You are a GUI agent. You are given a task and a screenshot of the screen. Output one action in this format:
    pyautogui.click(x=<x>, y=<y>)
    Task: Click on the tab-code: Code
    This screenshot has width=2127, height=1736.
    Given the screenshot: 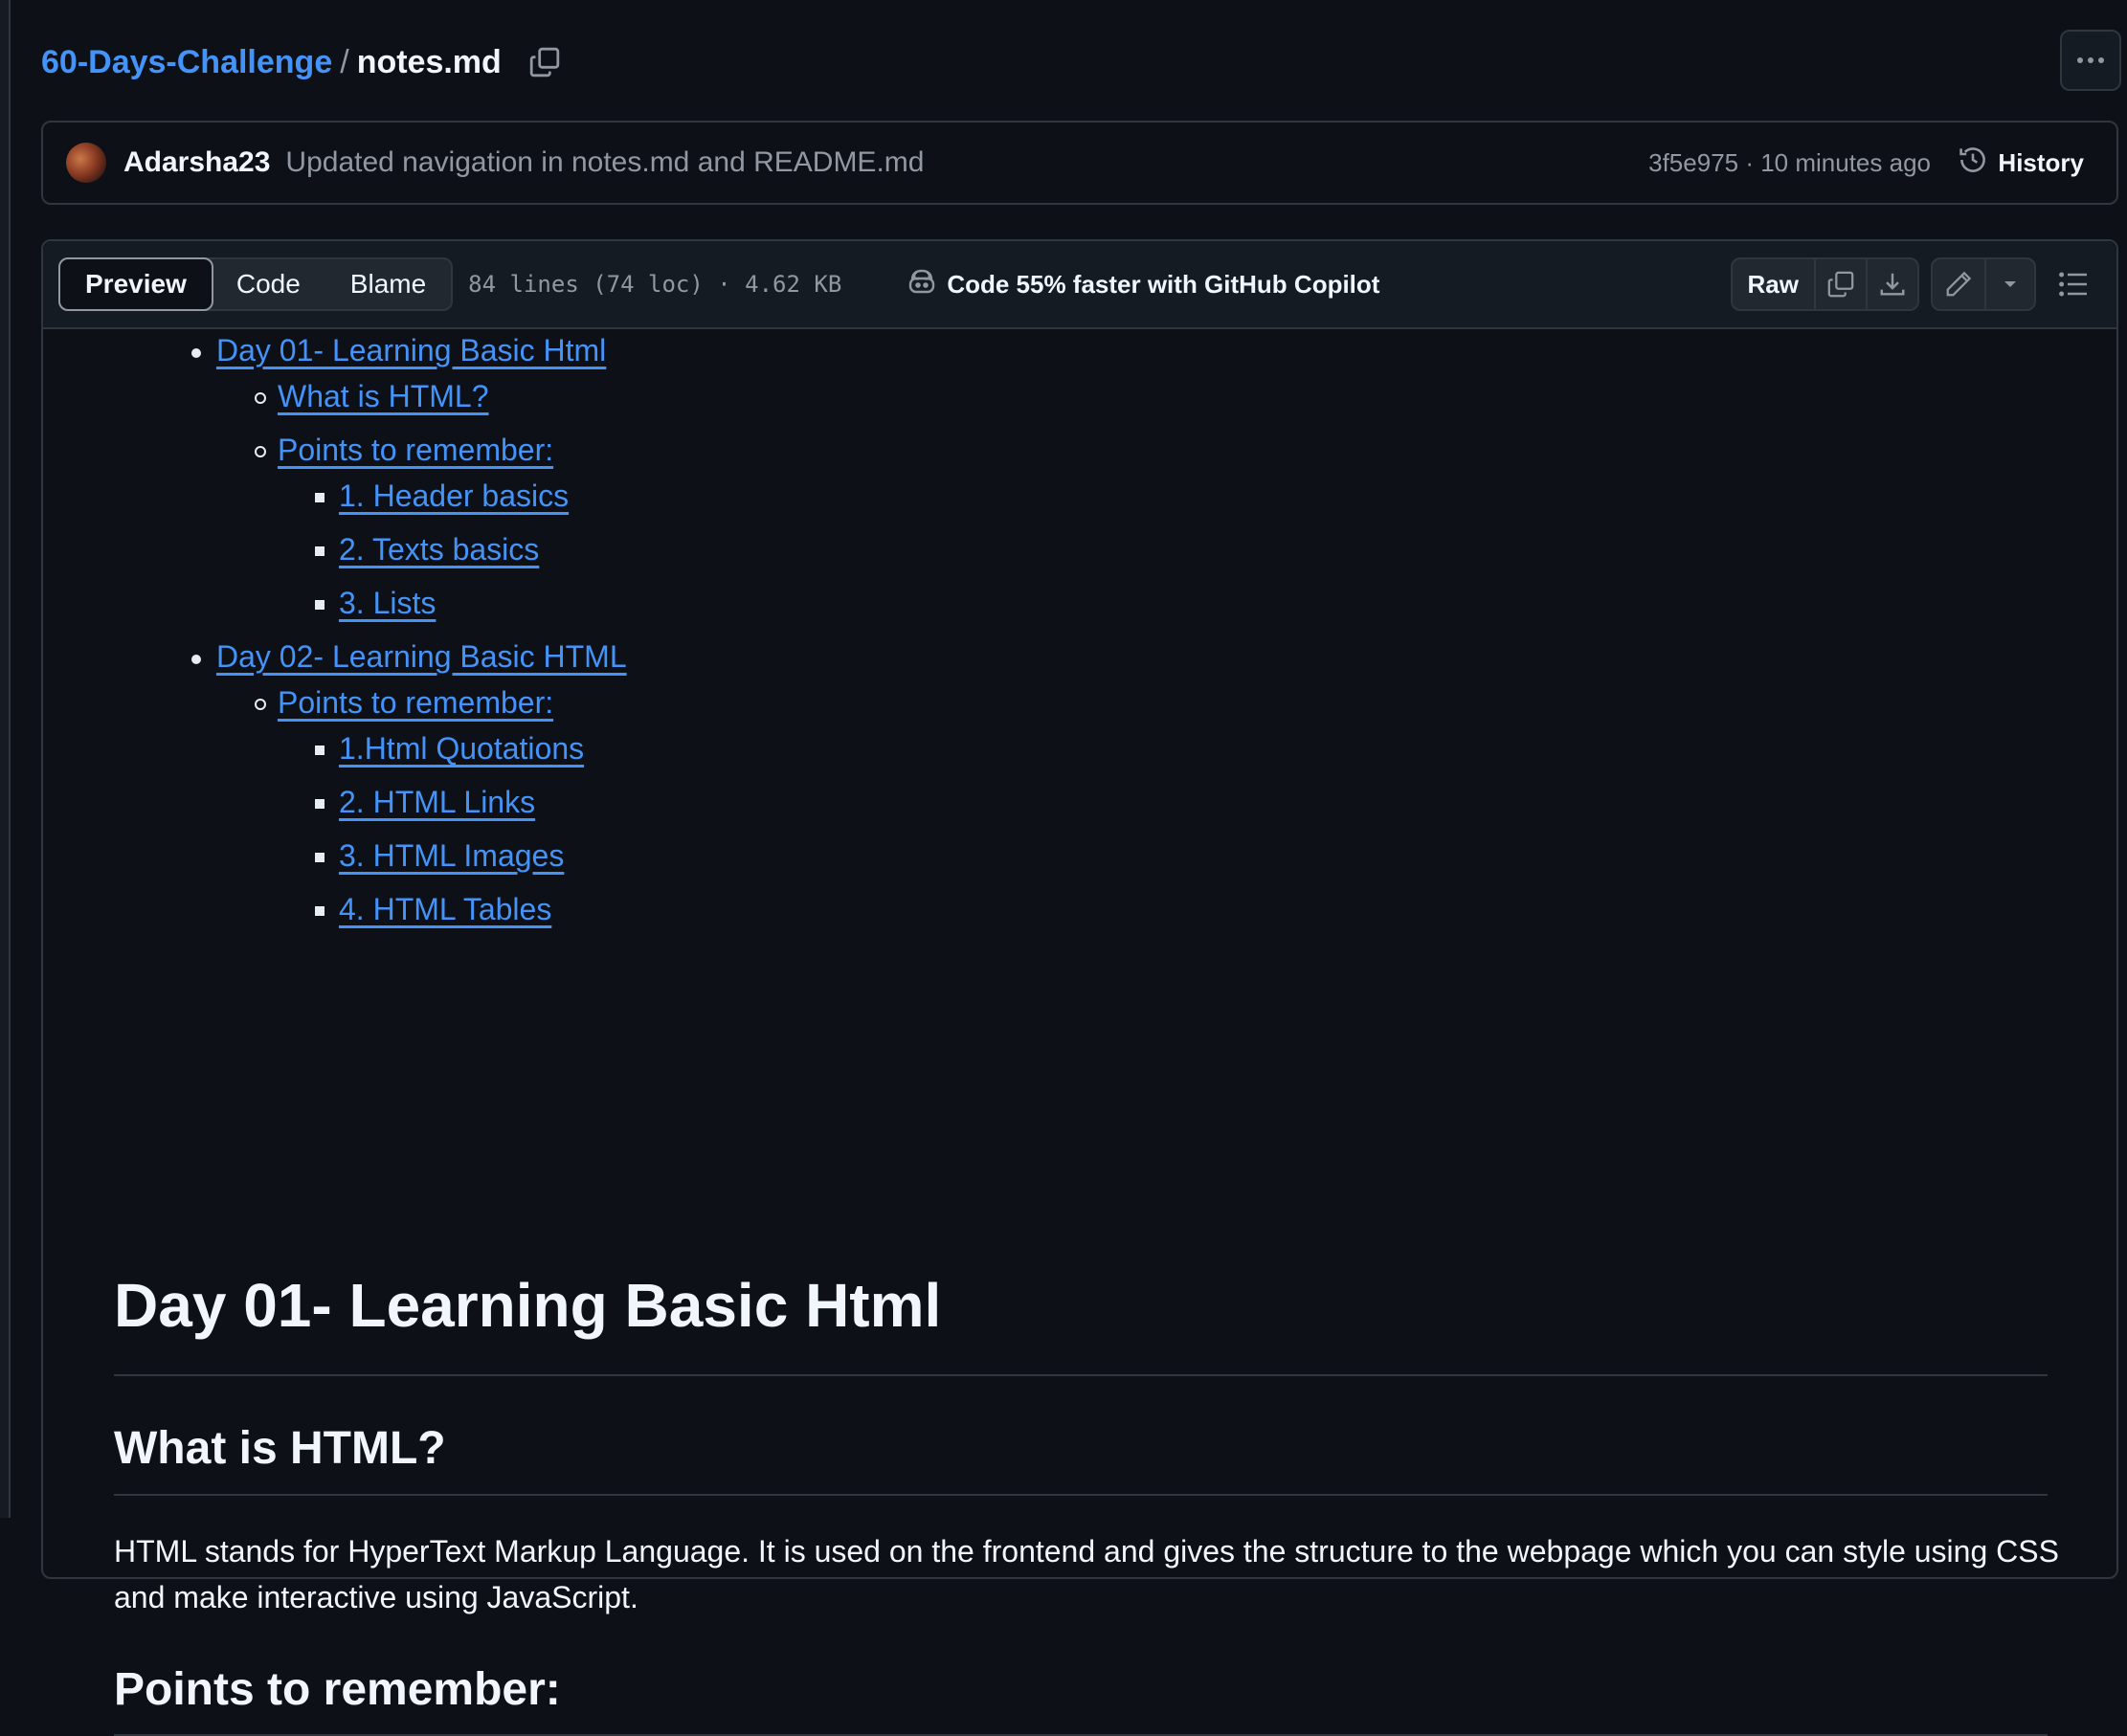 What is the action you would take?
    pyautogui.click(x=268, y=284)
    